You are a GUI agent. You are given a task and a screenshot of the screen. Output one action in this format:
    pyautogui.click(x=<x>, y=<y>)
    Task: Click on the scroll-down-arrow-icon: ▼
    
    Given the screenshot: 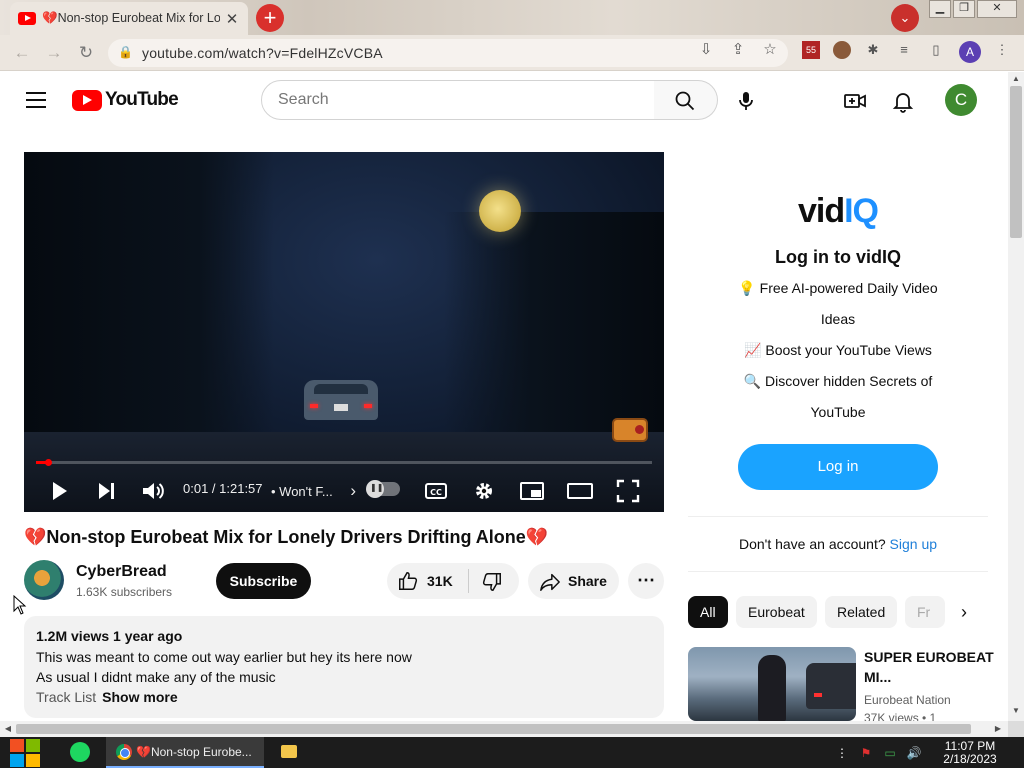 What is the action you would take?
    pyautogui.click(x=1016, y=710)
    